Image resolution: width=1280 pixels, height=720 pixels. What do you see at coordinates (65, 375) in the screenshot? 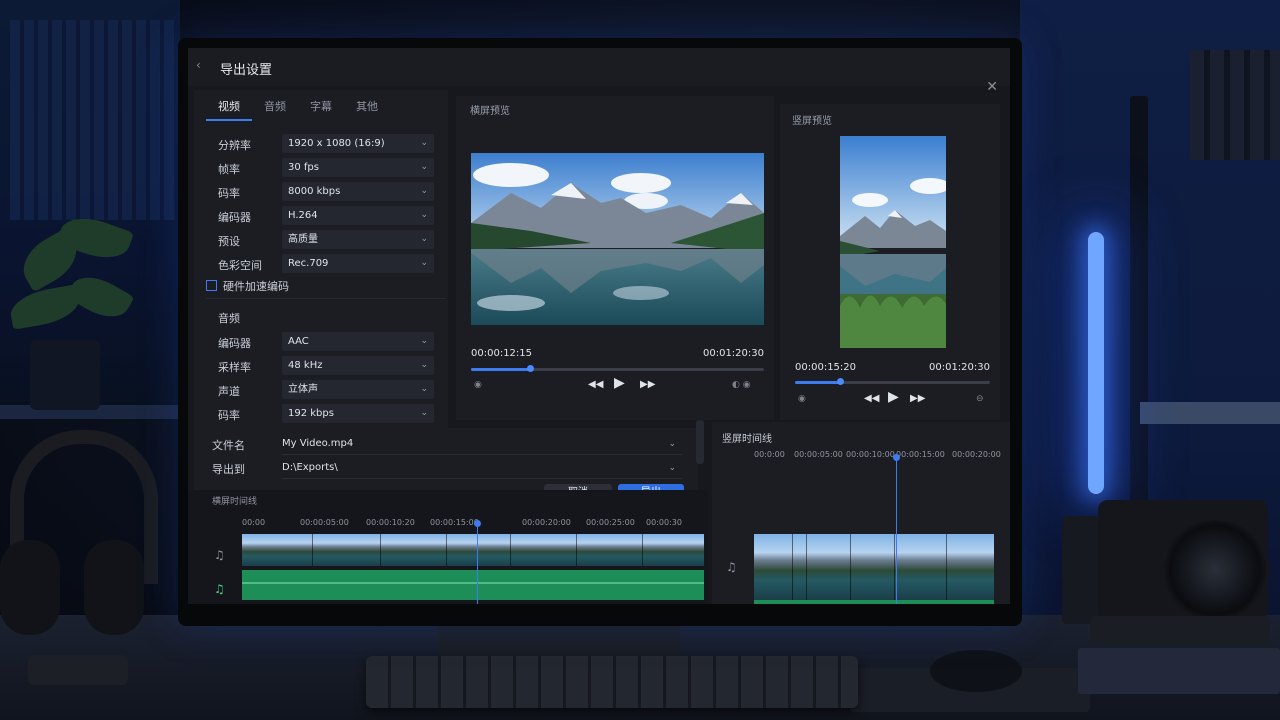
I see `plant-pot` at bounding box center [65, 375].